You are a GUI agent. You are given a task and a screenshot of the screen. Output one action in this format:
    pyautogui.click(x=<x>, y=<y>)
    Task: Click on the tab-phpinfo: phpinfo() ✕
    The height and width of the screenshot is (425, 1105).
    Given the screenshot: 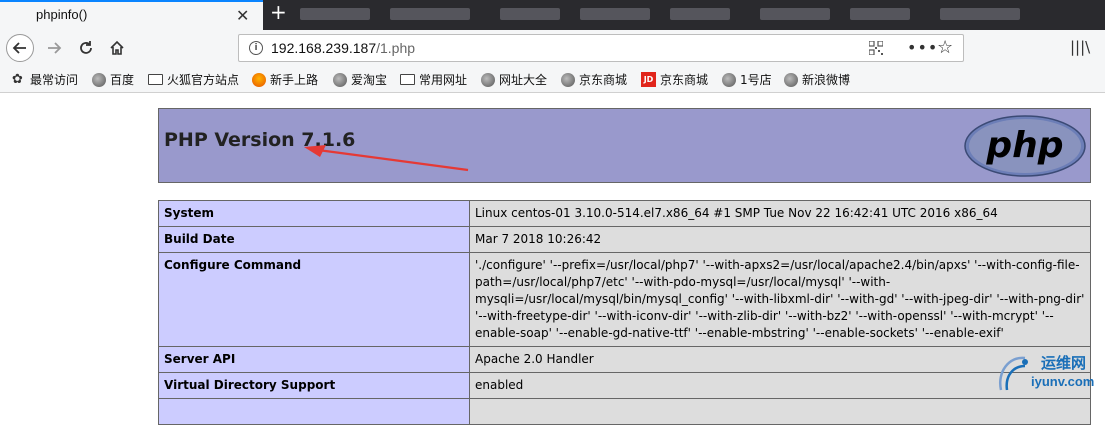 What is the action you would take?
    pyautogui.click(x=131, y=15)
    